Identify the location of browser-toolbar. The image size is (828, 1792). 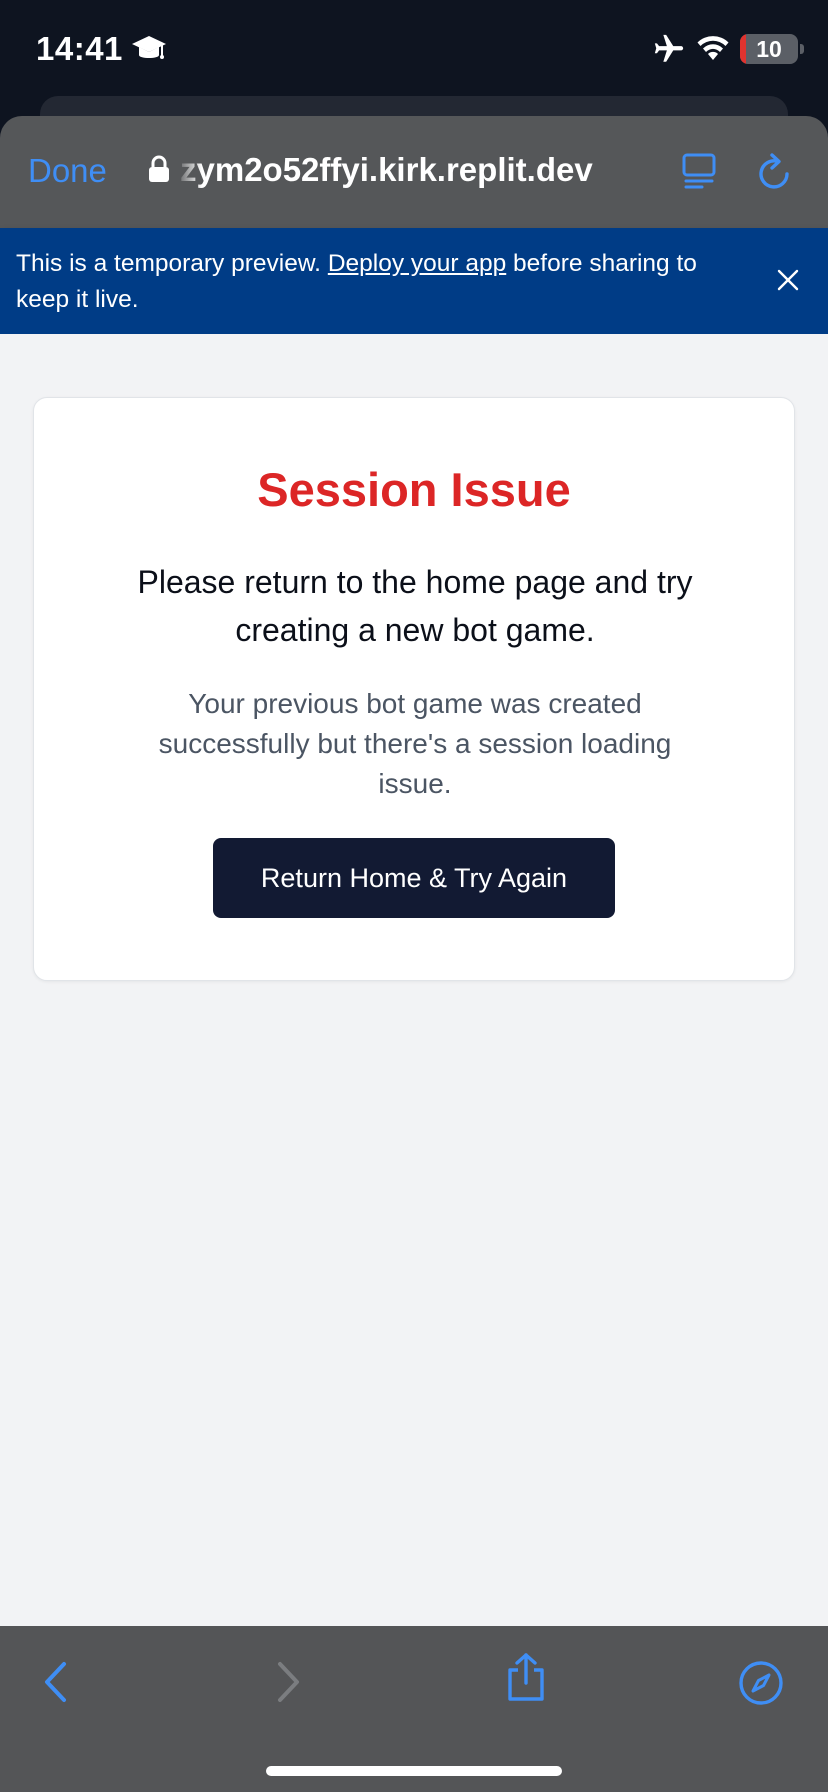
(414, 1709).